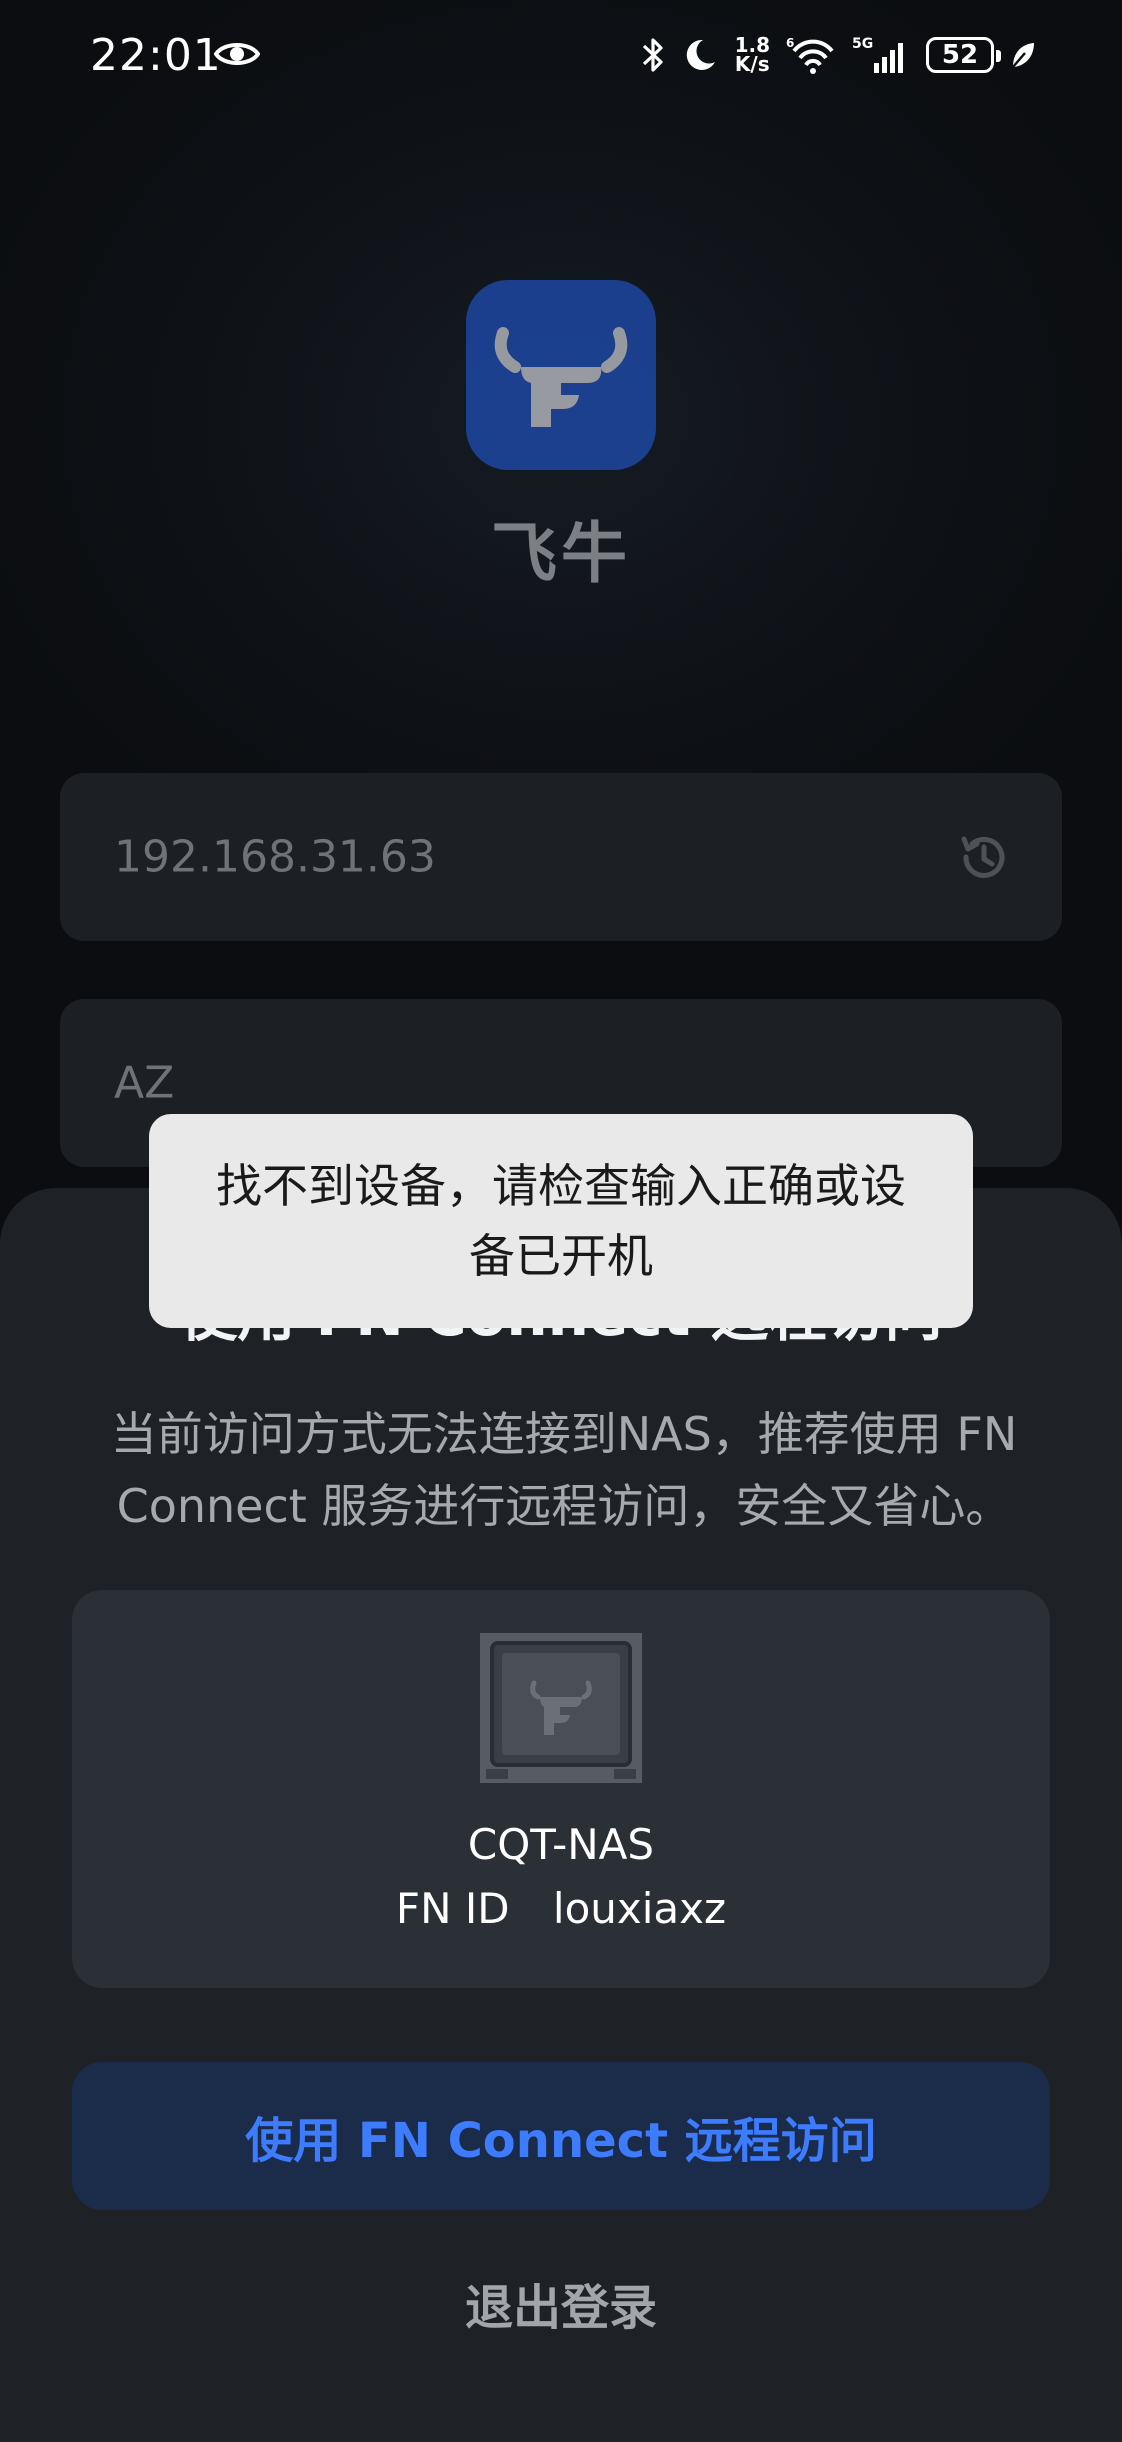  What do you see at coordinates (790, 43) in the screenshot?
I see `svg-text: 6` at bounding box center [790, 43].